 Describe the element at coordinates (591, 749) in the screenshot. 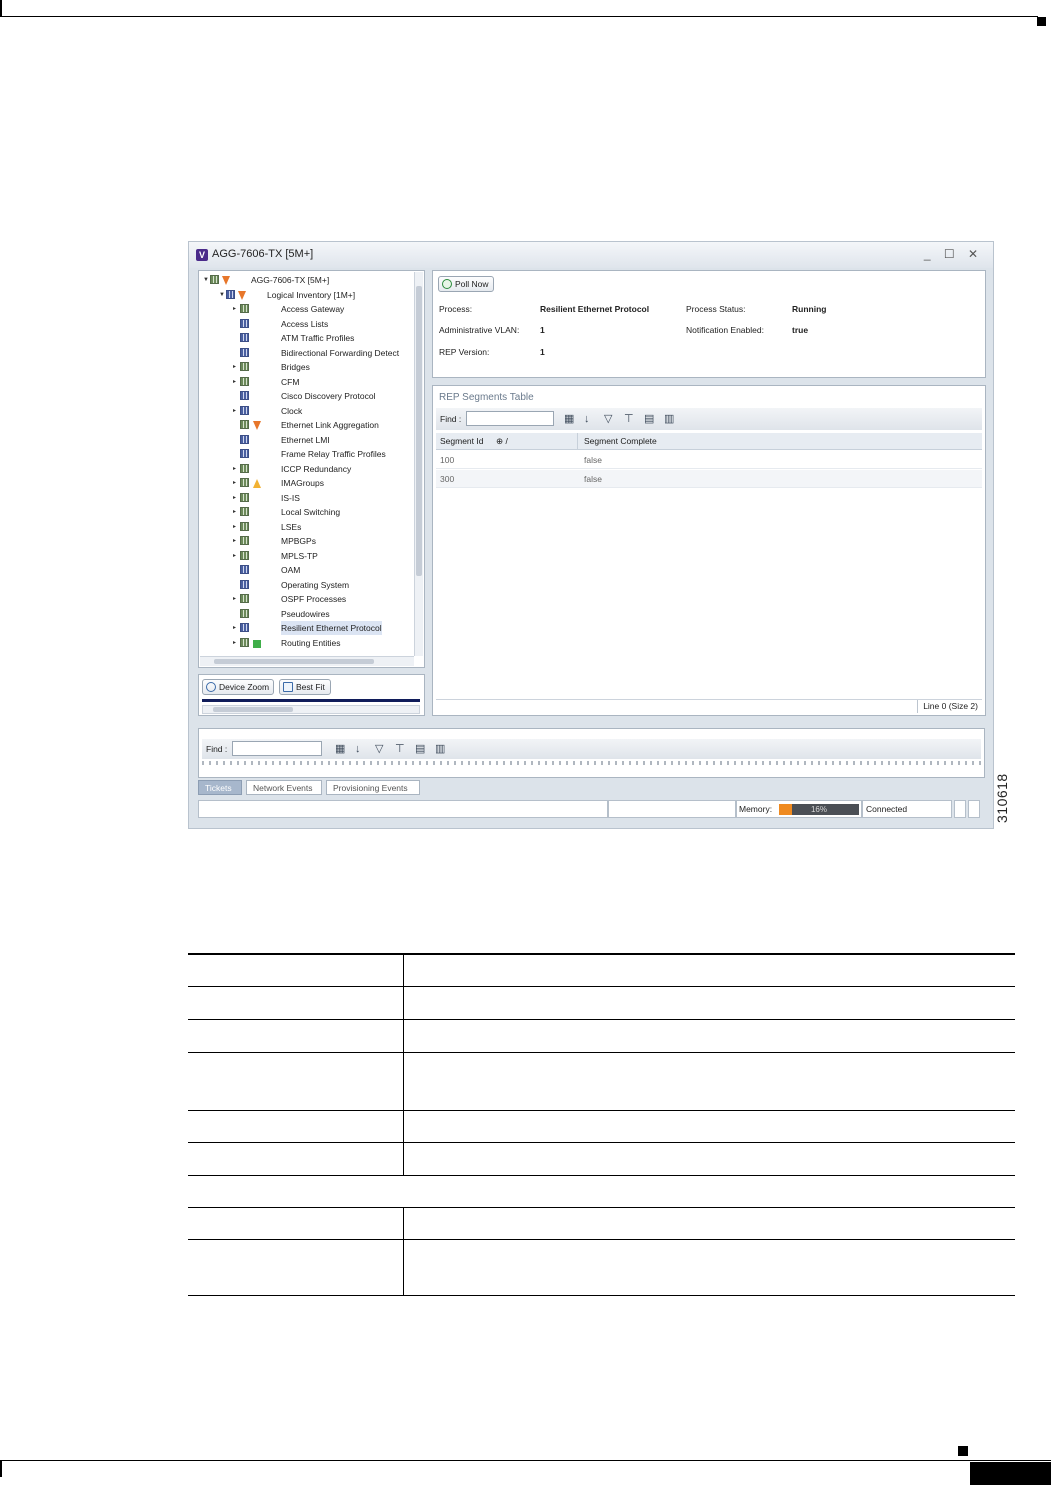

I see `events-find-toolbar: Find : ▦ ↓ ▽ ⊤ ▤ ▥` at that location.